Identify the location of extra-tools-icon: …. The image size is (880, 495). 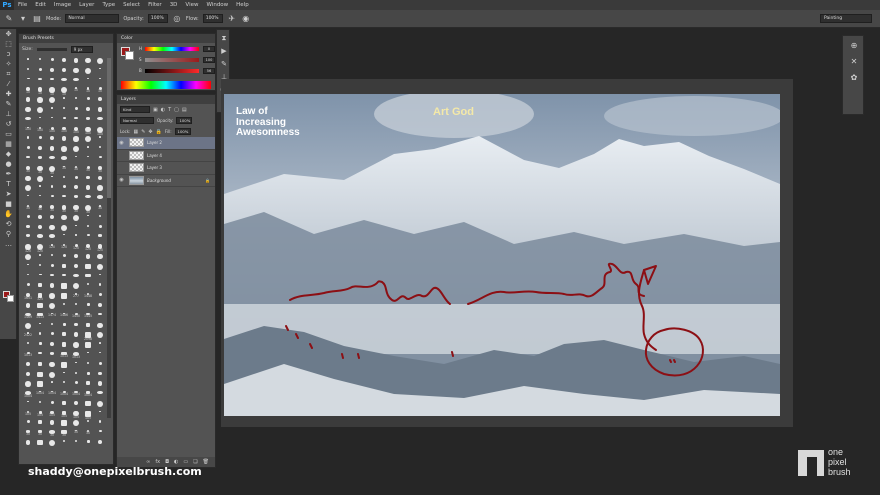
(8, 244).